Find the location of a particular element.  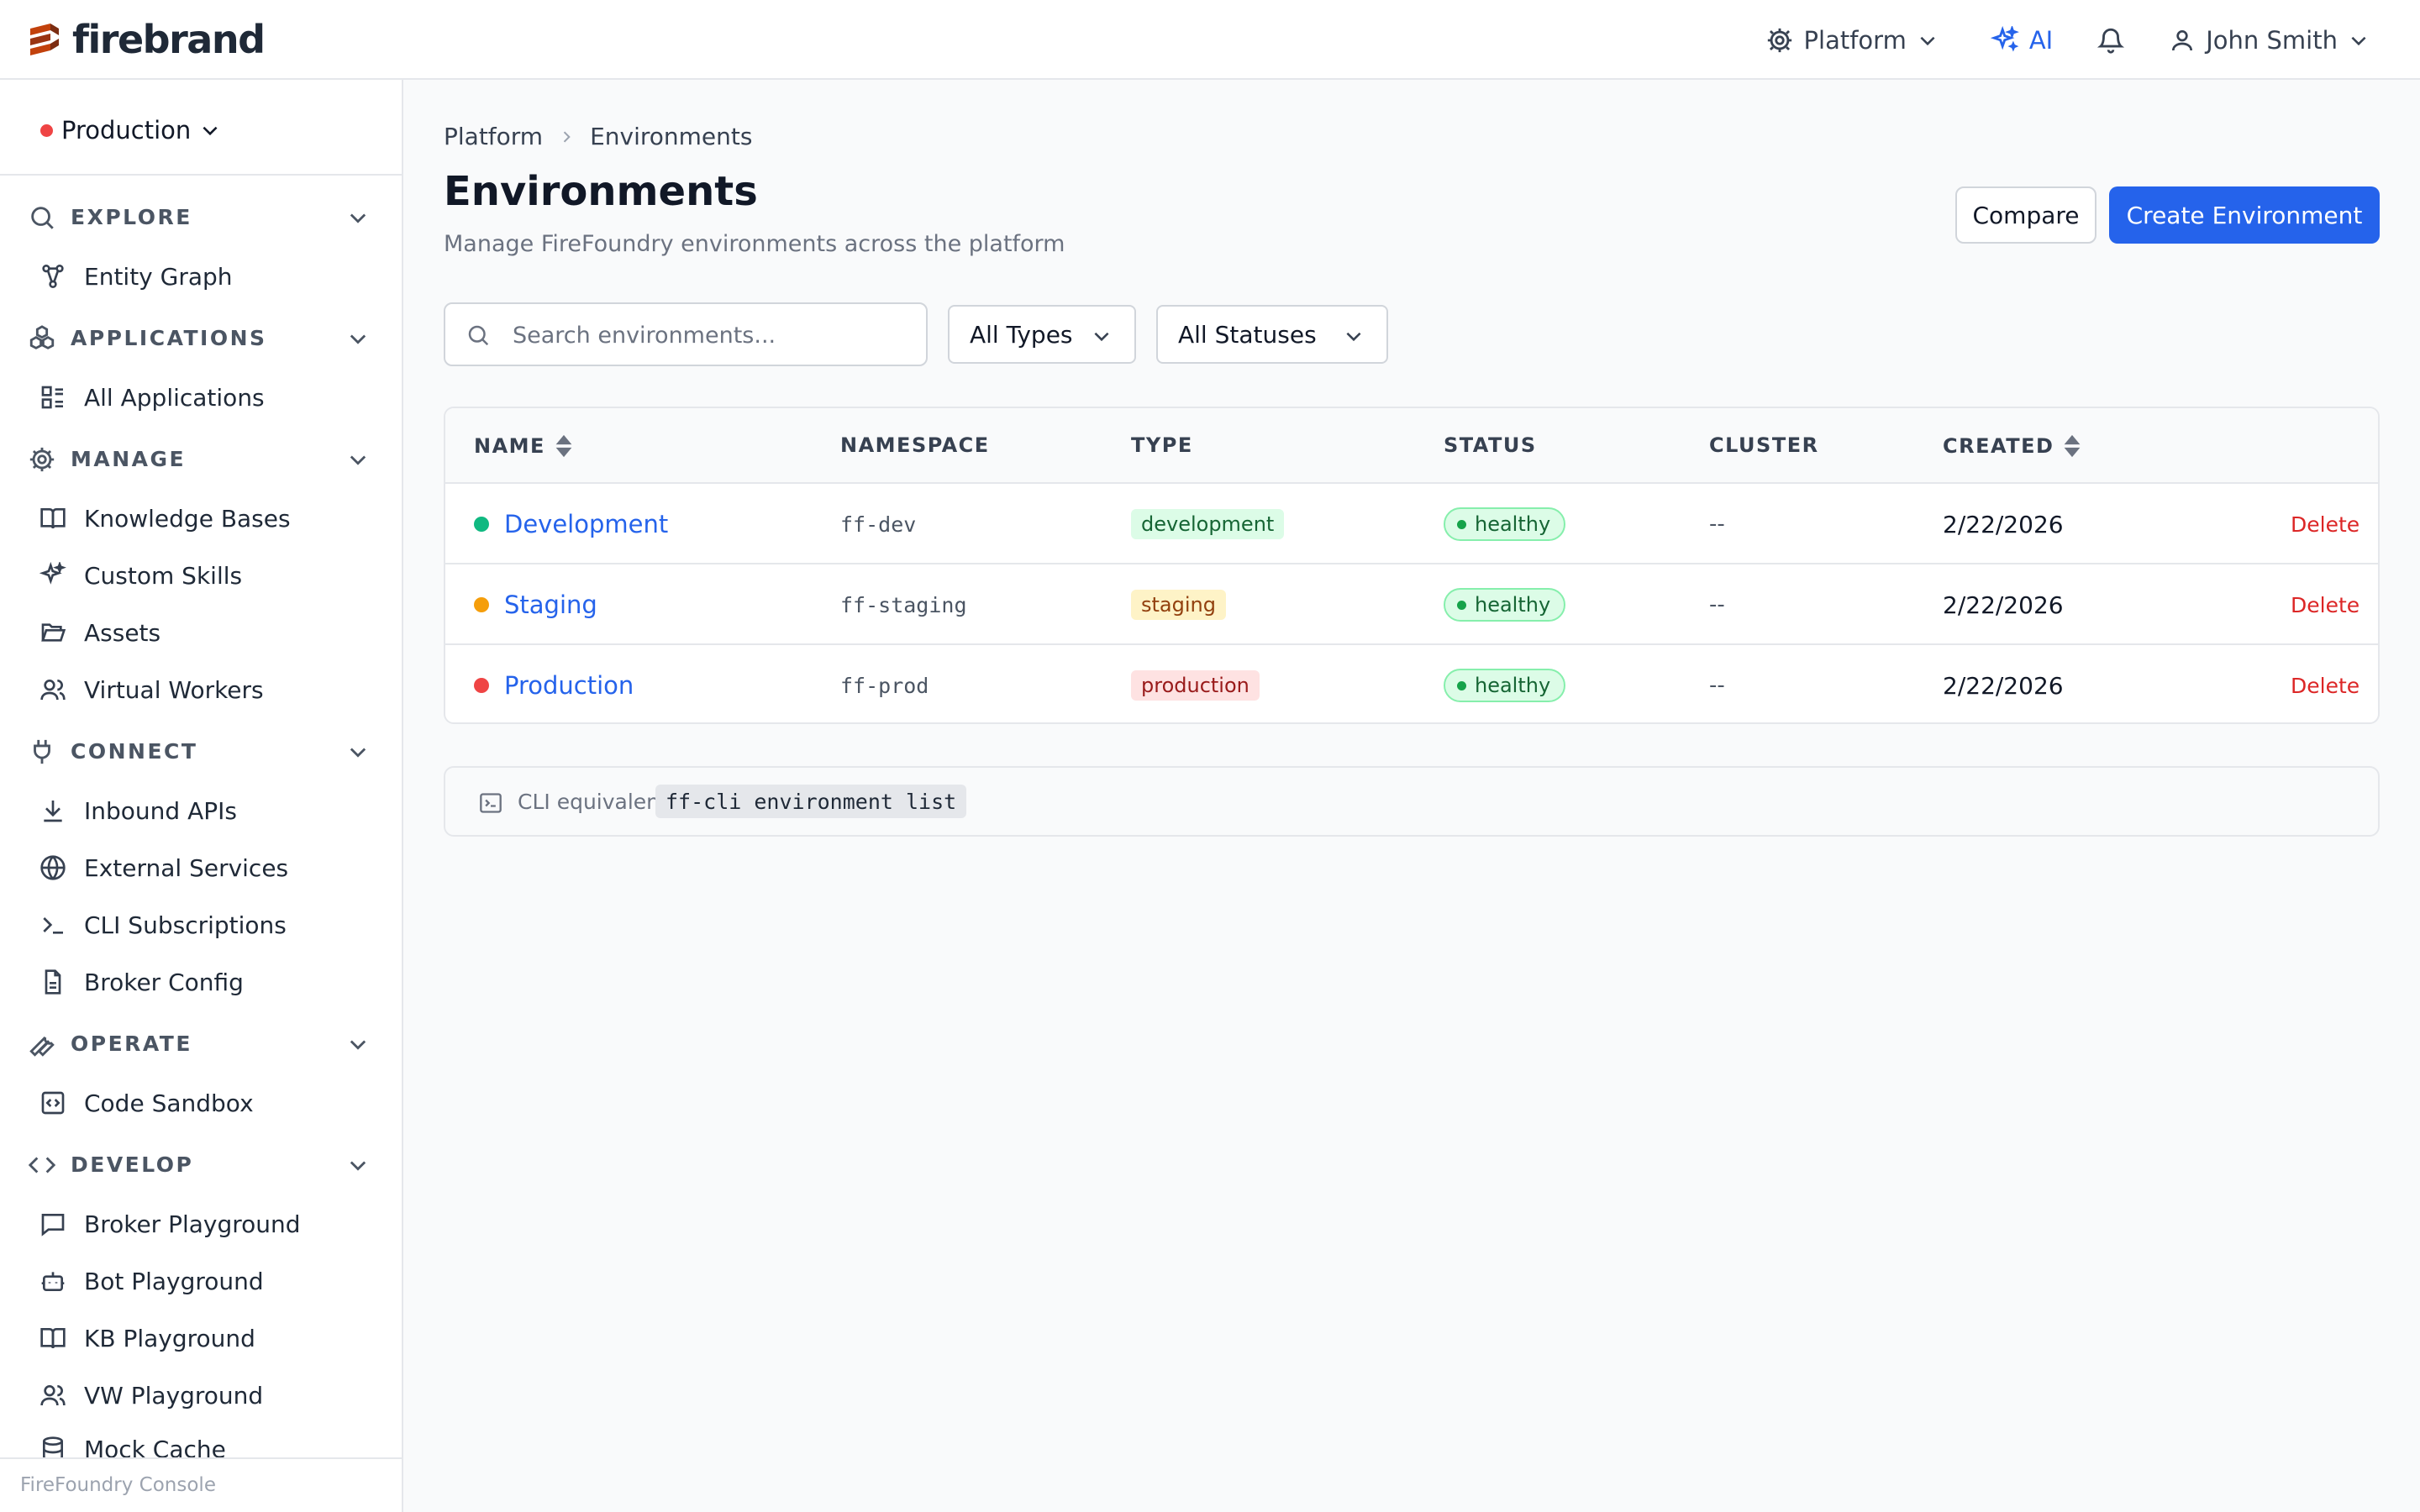

users-icon is located at coordinates (53, 689).